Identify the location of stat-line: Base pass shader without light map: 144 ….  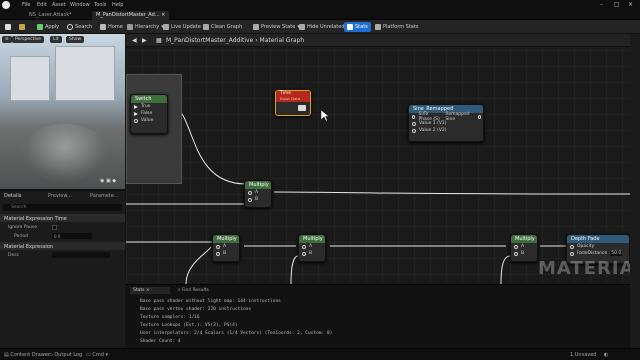
(210, 301).